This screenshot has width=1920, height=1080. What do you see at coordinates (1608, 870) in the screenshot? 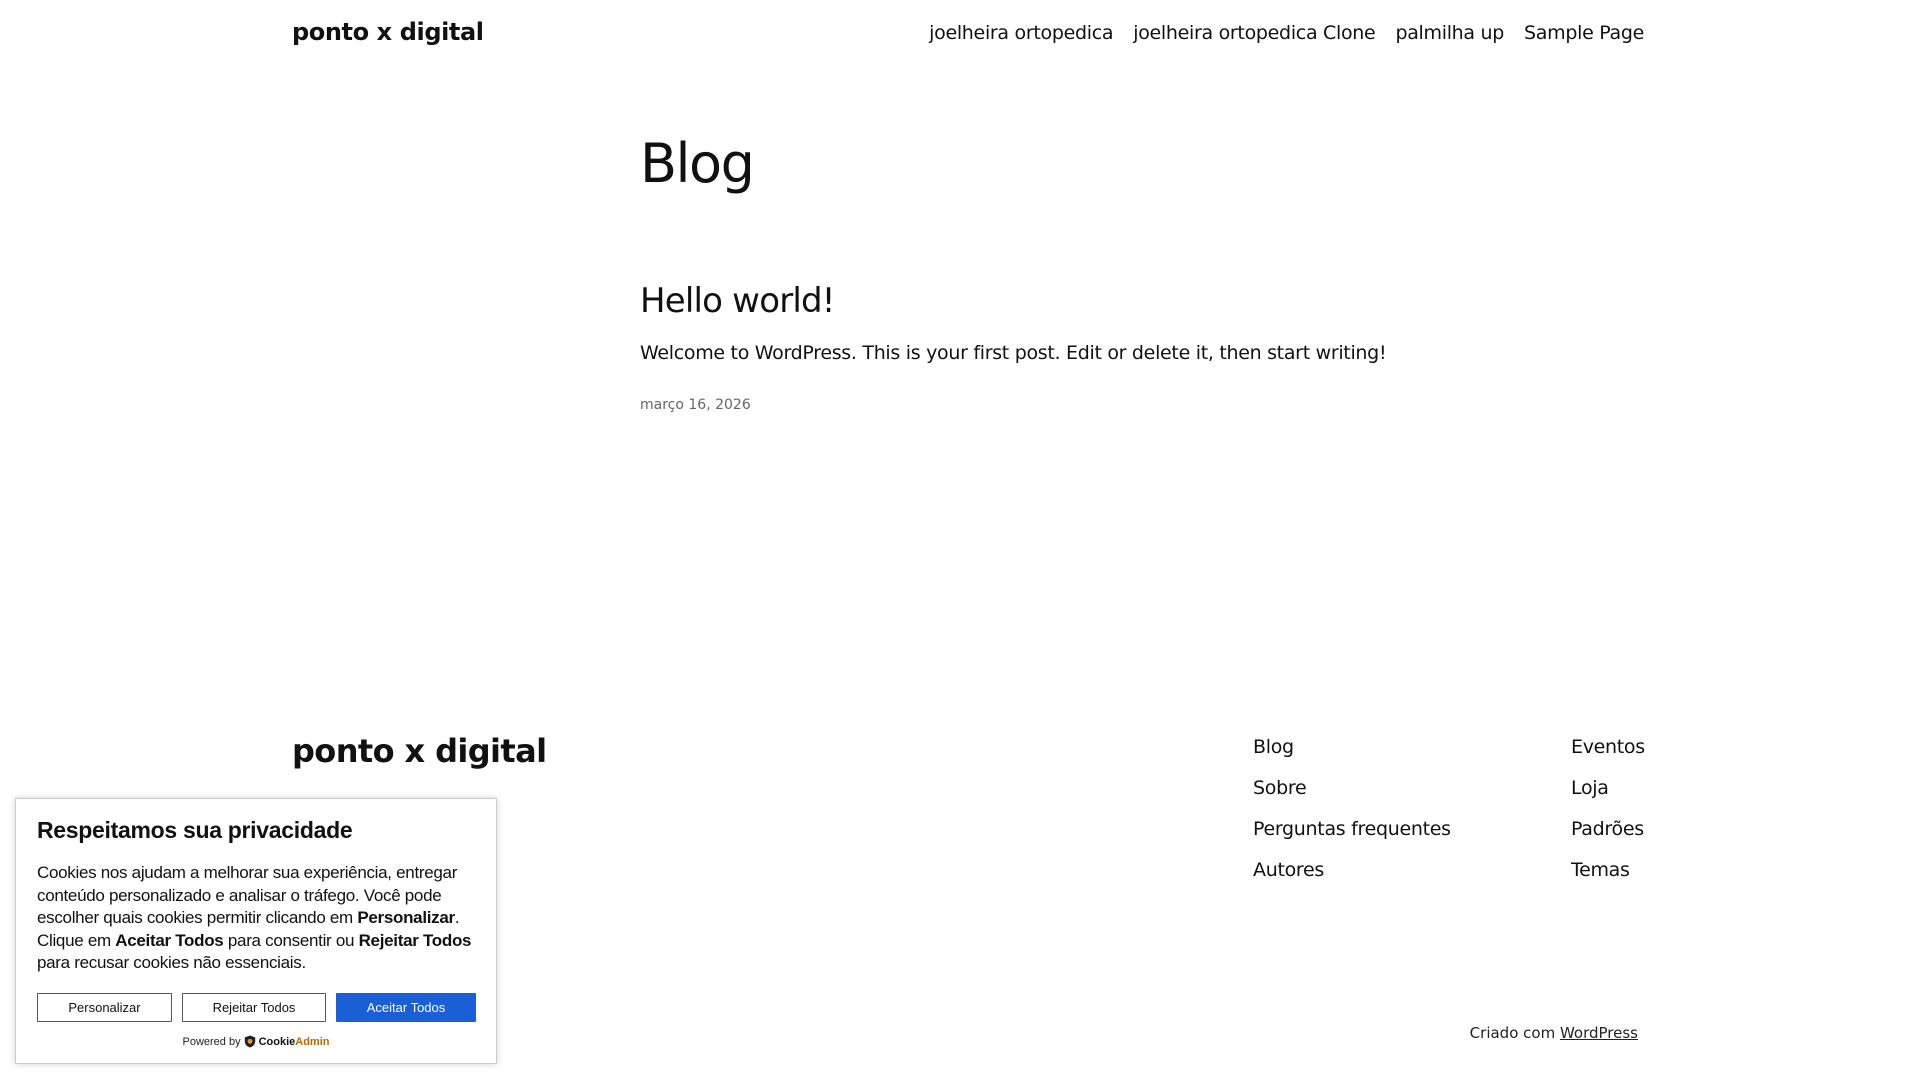
I see `footer-link-temas: Temas` at bounding box center [1608, 870].